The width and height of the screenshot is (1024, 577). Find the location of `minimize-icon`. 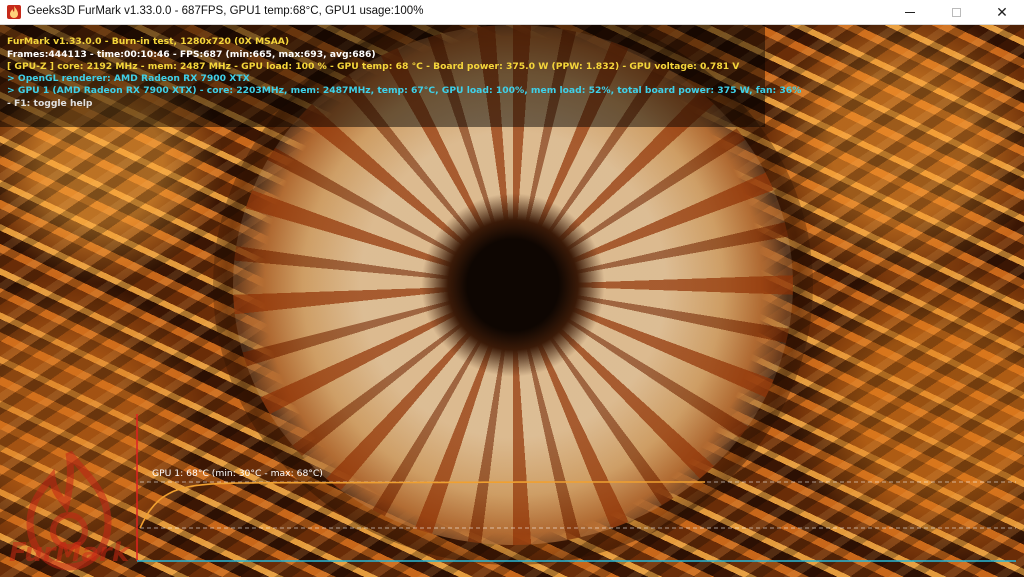

minimize-icon is located at coordinates (910, 12).